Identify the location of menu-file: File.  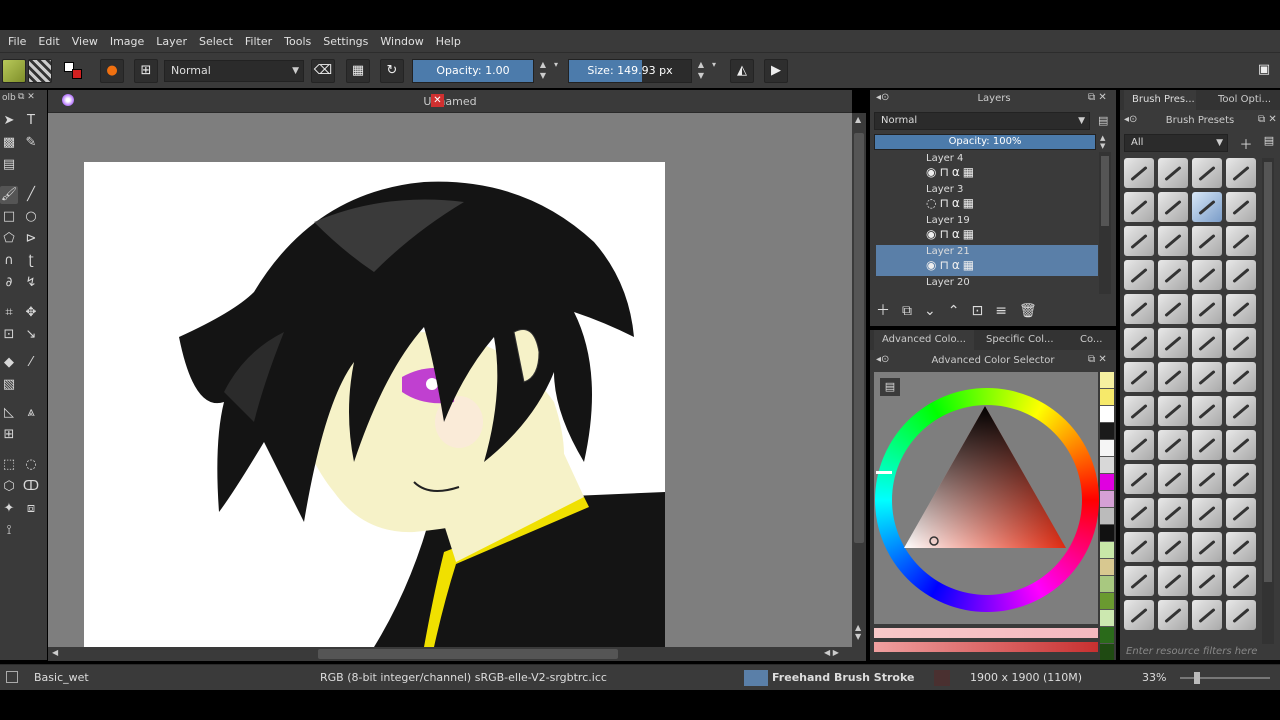
(17, 41).